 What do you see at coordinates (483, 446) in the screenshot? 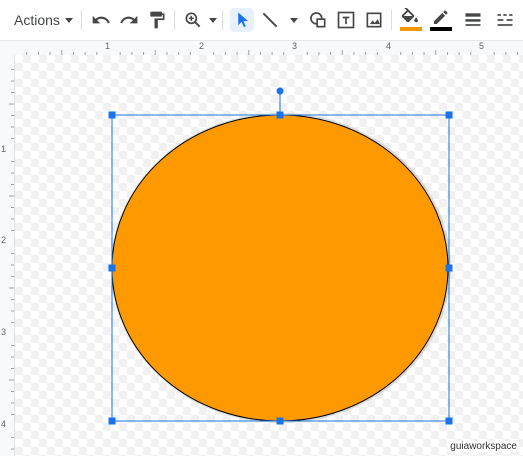
I see `watermark-text: guiaworkspace` at bounding box center [483, 446].